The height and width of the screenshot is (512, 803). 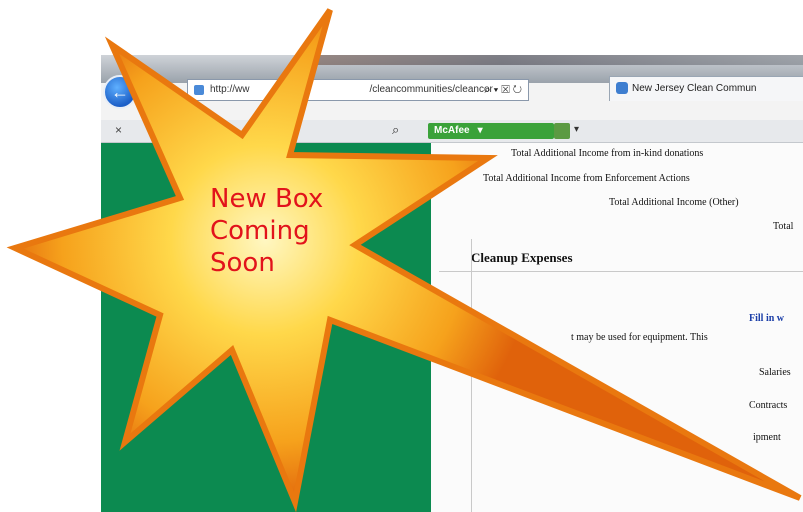 I want to click on promo-text: New Box Coming Soon, so click(x=266, y=231).